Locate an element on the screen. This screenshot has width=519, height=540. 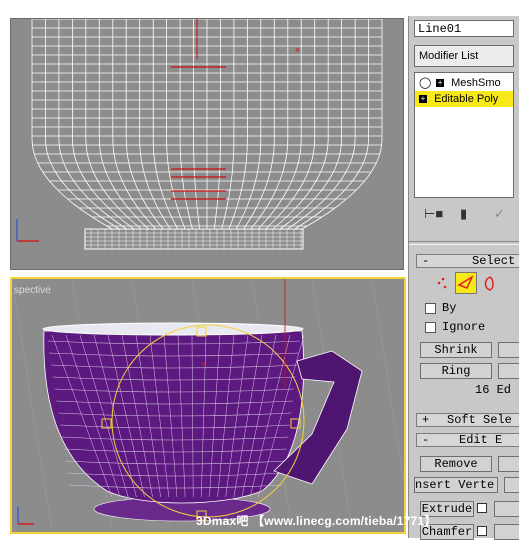
ring-button: Ring is located at coordinates (456, 371).